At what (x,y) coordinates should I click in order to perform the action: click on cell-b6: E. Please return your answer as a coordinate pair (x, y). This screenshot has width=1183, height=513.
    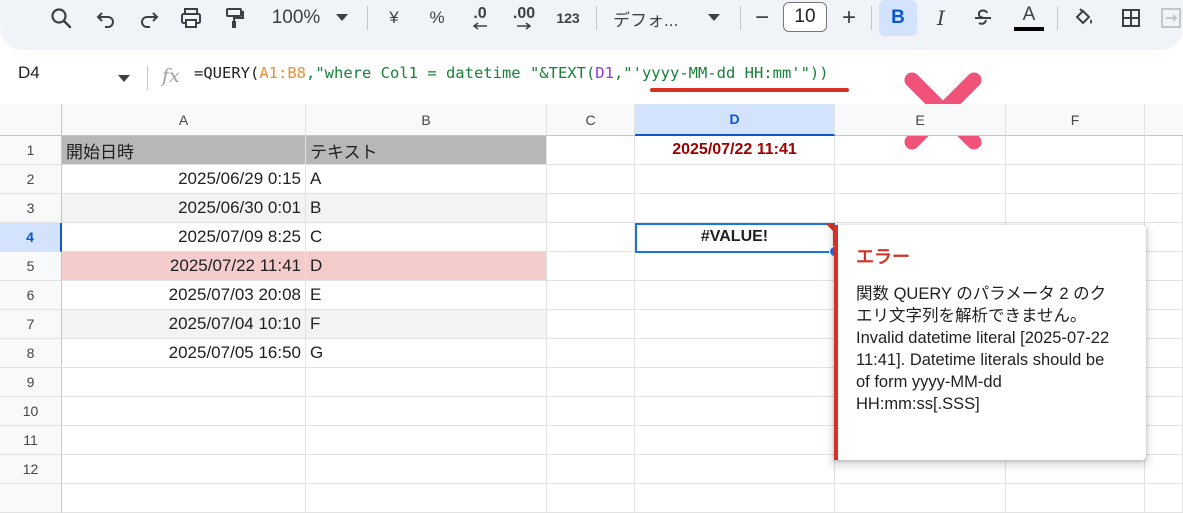
    Looking at the image, I should click on (426, 295).